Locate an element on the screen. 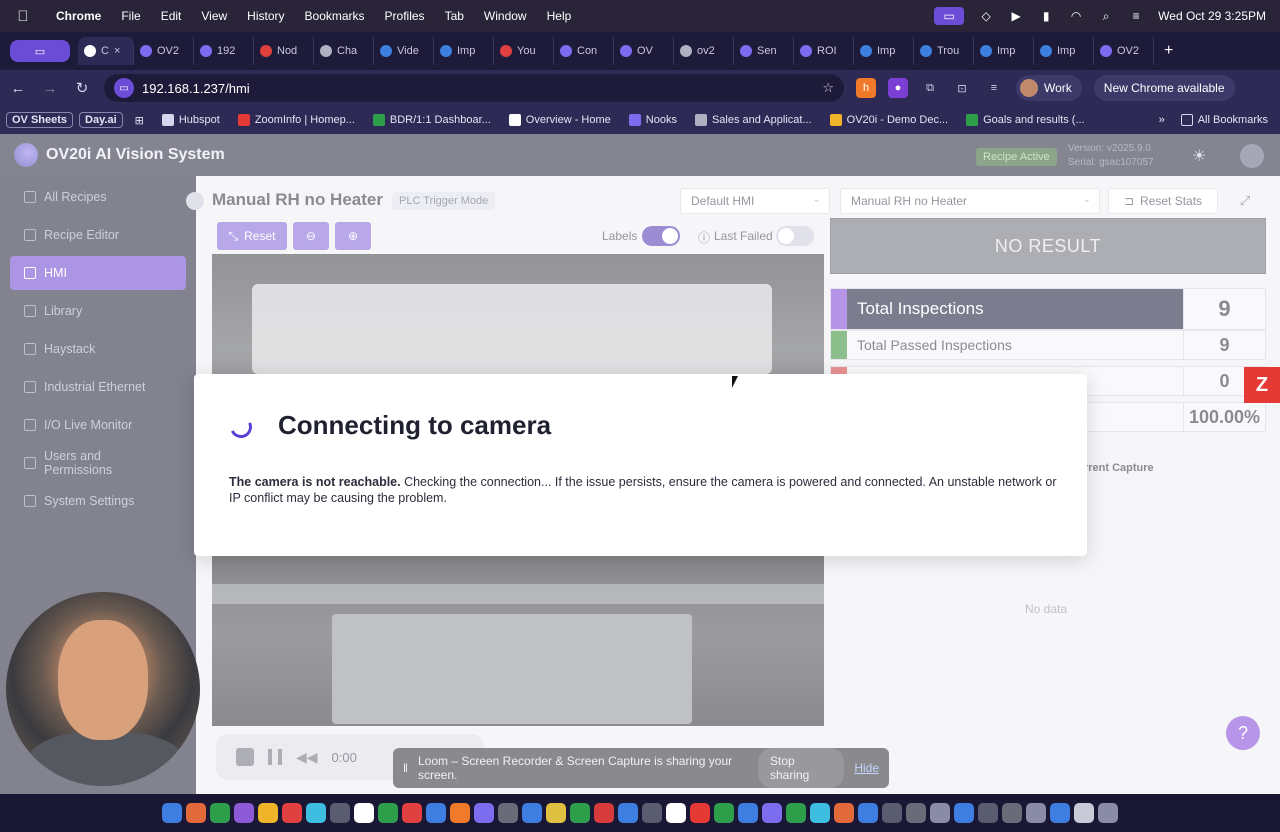 The height and width of the screenshot is (832, 1280). bookmark-day-ai: Day.ai is located at coordinates (101, 120).